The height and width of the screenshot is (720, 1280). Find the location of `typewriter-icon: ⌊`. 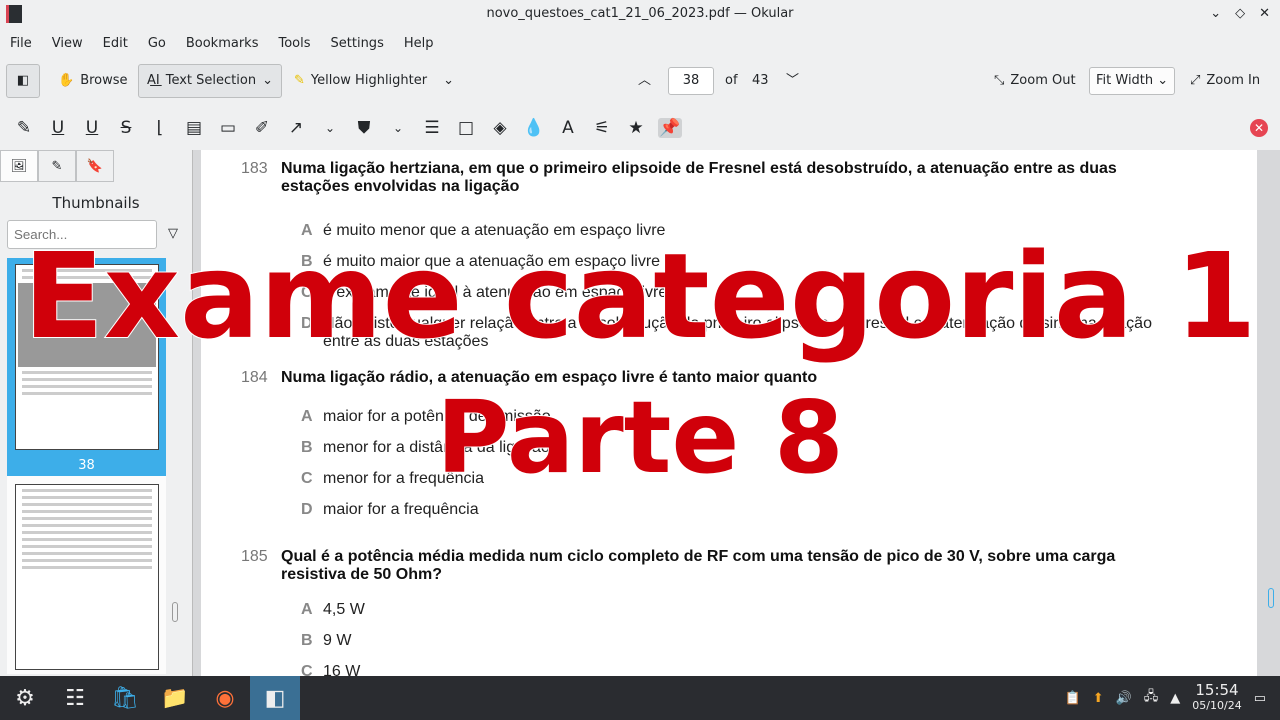

typewriter-icon: ⌊ is located at coordinates (160, 128).